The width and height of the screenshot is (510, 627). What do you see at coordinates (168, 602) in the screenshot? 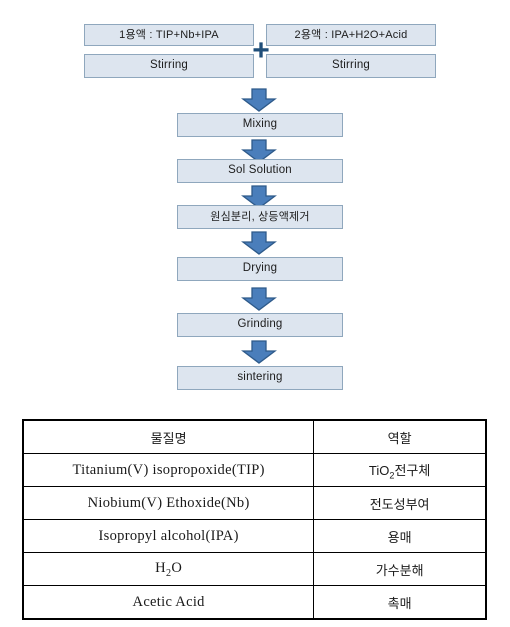
I see `cell-material-name: Acetic Acid` at bounding box center [168, 602].